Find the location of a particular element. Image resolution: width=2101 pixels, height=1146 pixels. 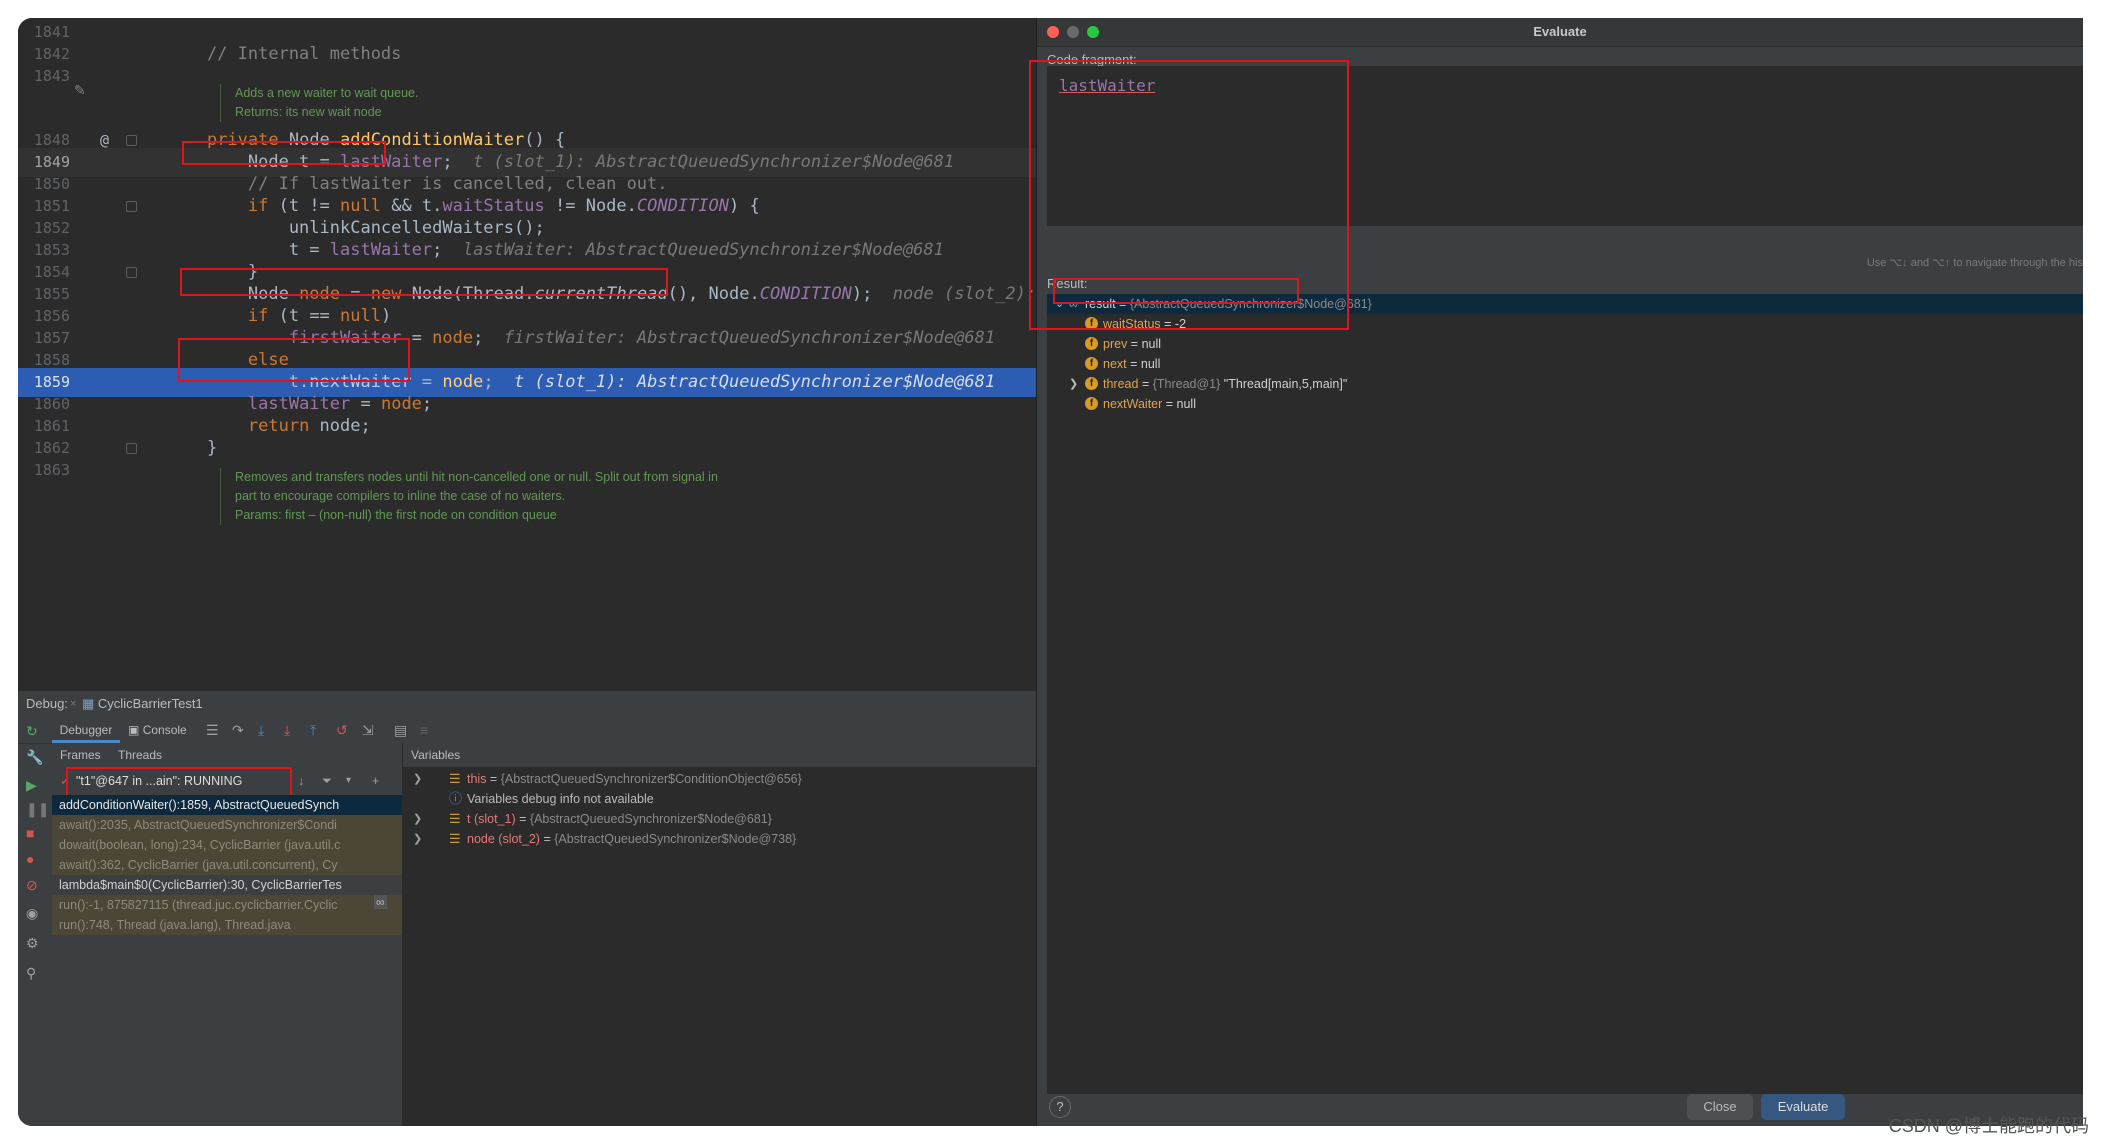

tab-debugger: Debugger is located at coordinates (86, 730).